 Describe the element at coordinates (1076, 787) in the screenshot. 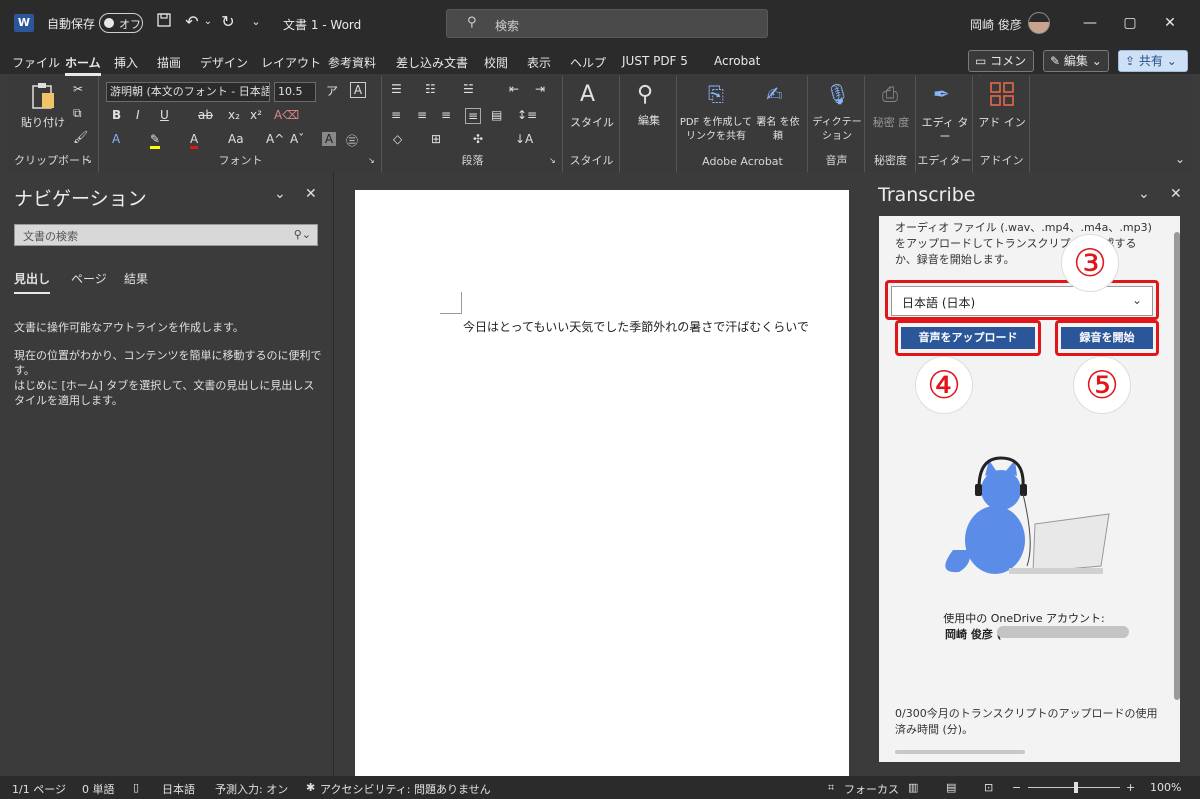

I see `zoom-slider-thumb` at that location.